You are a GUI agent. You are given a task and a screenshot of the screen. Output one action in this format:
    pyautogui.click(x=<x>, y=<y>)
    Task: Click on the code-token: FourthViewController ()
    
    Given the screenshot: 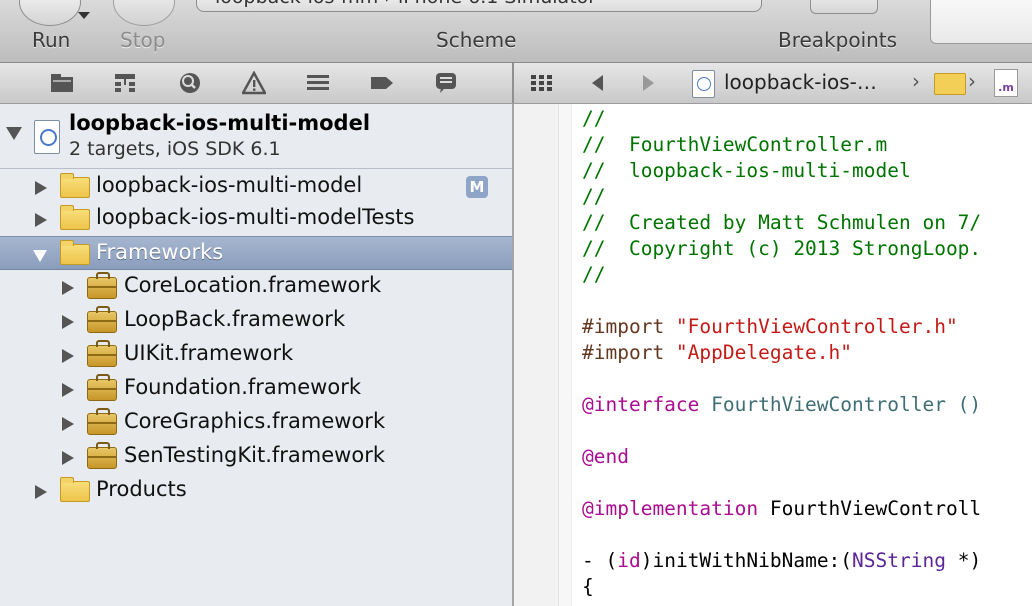 What is the action you would take?
    pyautogui.click(x=846, y=404)
    